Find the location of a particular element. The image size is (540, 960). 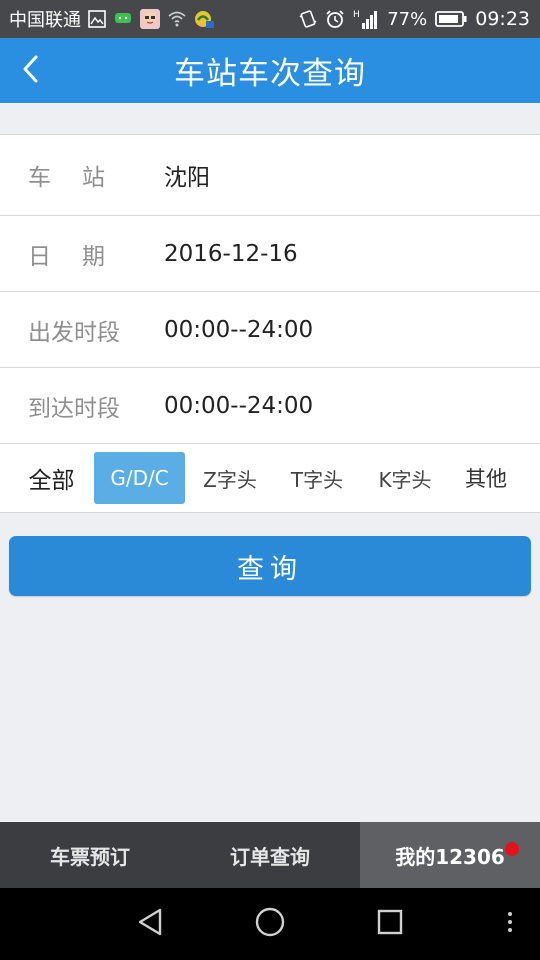

more-vertical-icon is located at coordinates (510, 924).